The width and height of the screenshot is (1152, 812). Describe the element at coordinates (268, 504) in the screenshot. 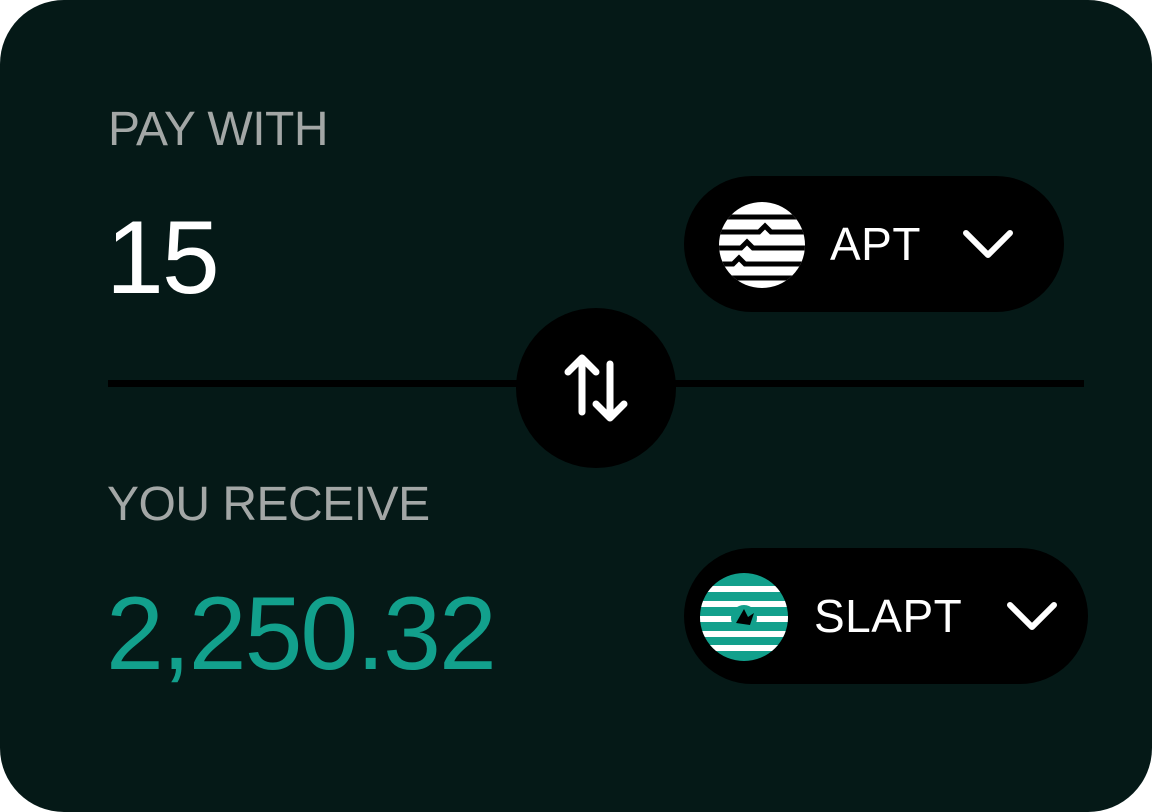

I see `you-receive-label: YOU RECEIVE` at that location.